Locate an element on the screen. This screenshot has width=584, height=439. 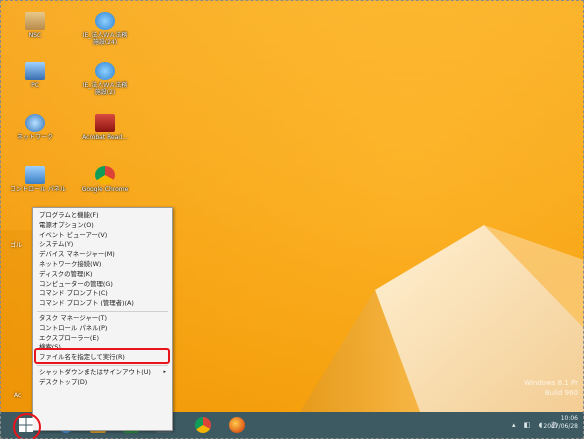
menu-item-shutdown-signout: シャットダウンまたはサインアウト(U) ▸ is located at coordinates (102, 373).